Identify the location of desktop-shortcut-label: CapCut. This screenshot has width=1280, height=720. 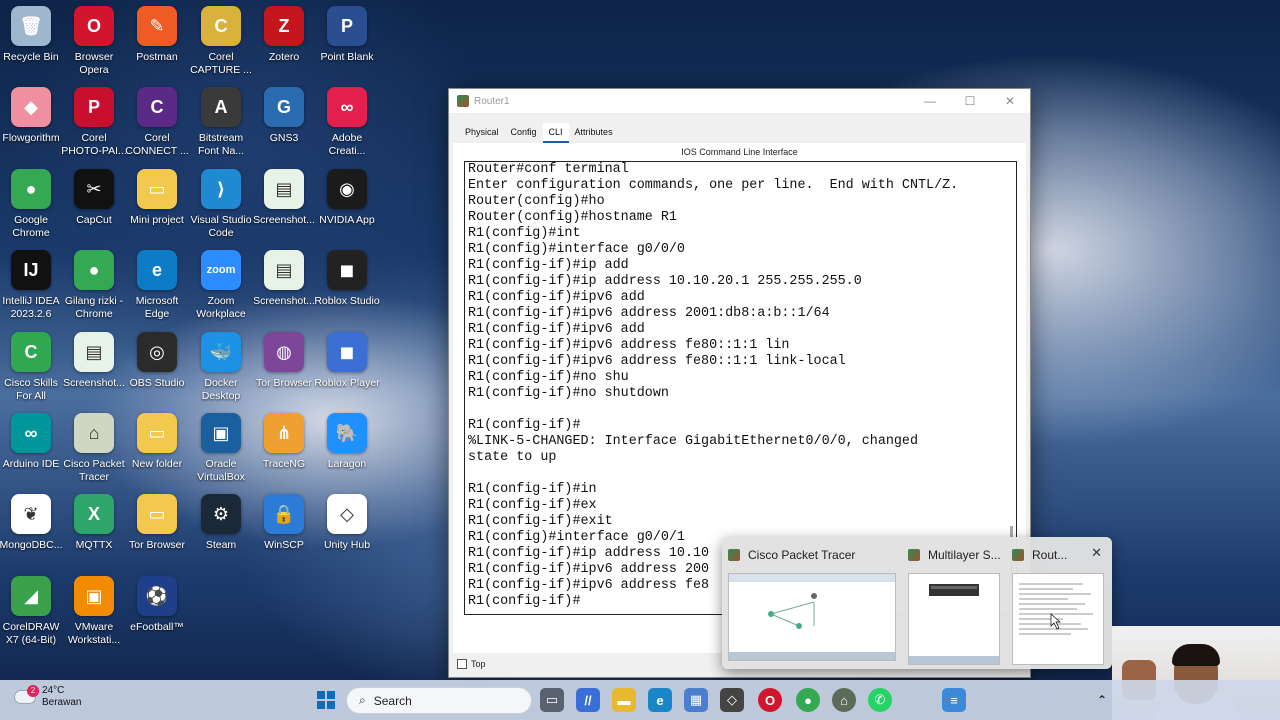
(94, 220).